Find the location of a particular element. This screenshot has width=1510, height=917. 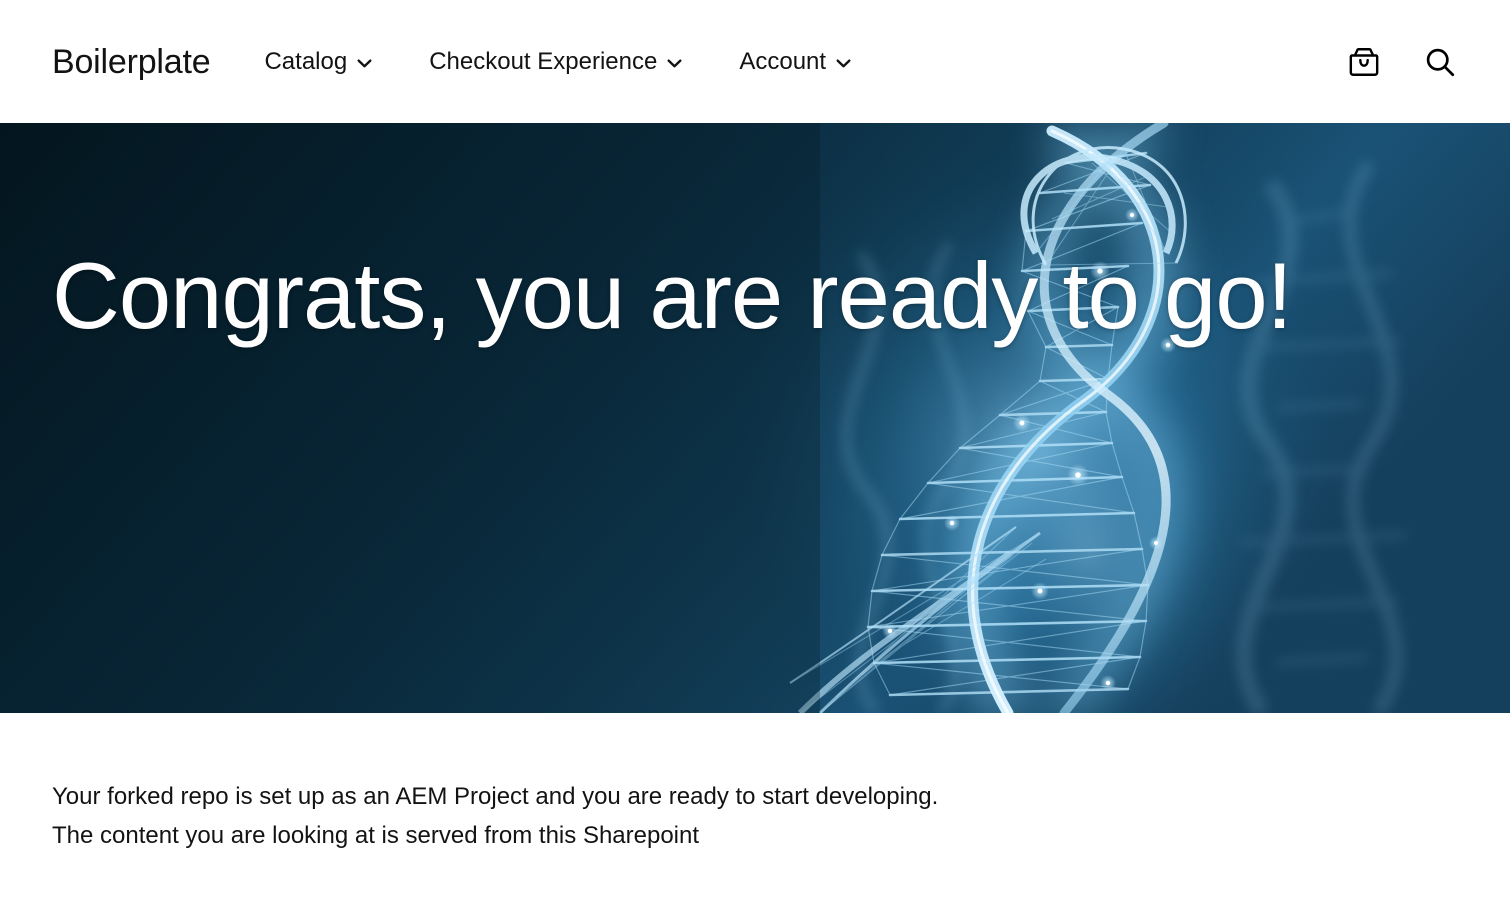

cart-icon is located at coordinates (1364, 62).